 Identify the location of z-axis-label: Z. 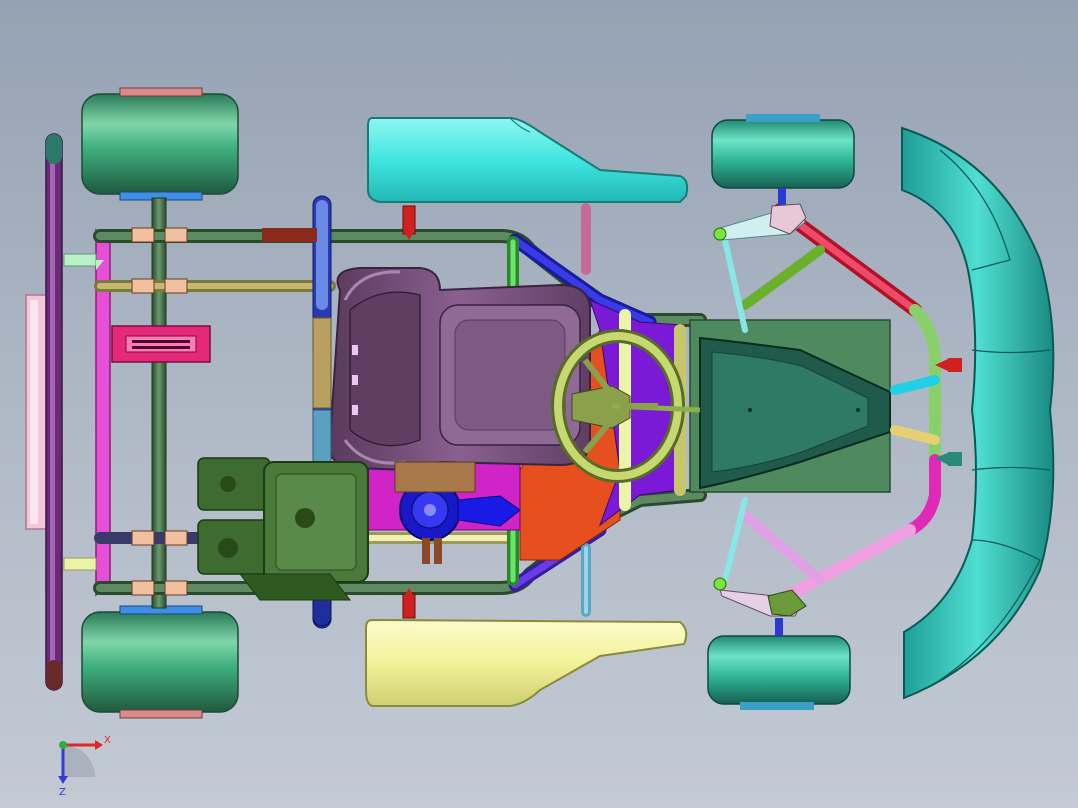
(62, 792).